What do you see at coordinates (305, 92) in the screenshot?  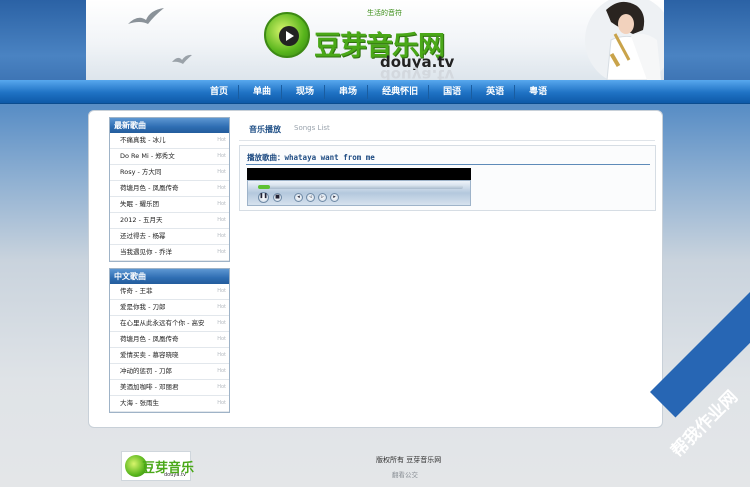 I see `nav-item-live: 现场` at bounding box center [305, 92].